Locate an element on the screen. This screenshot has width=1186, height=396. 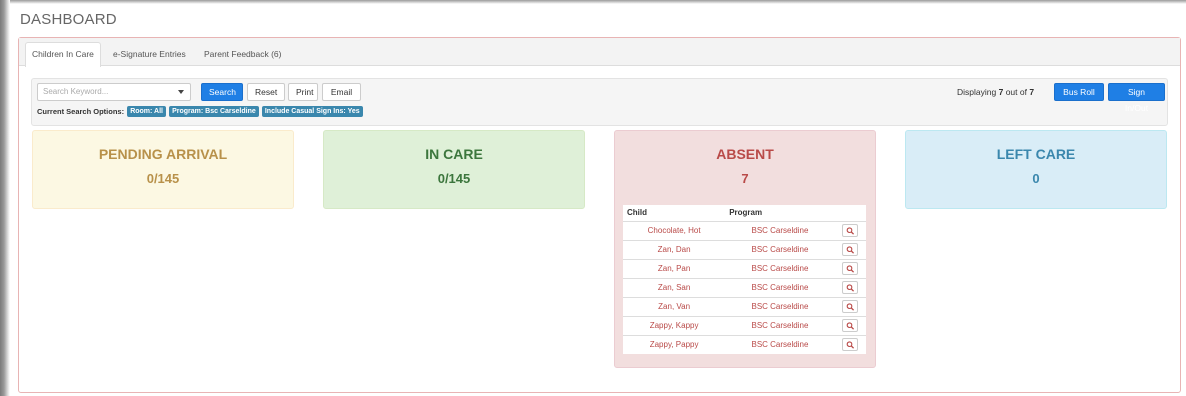
pending-arrival-card: PENDING ARRIVAL 0/145 is located at coordinates (163, 169).